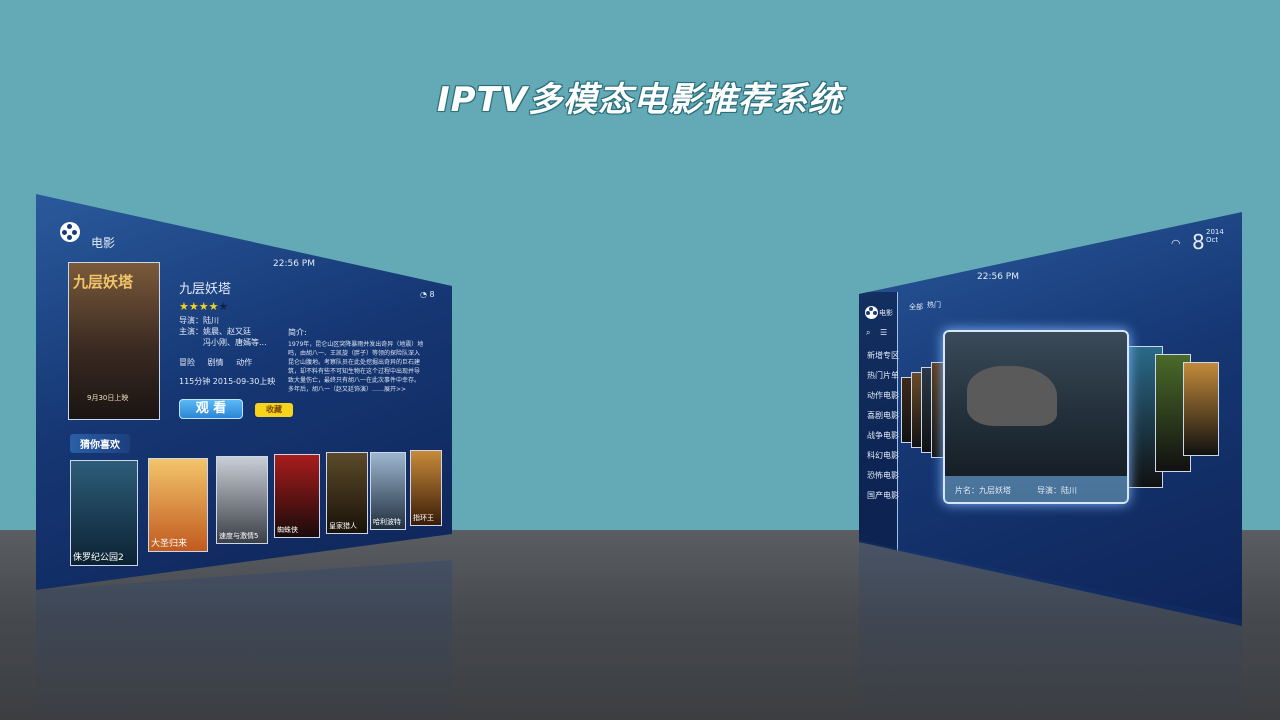 The image size is (1280, 720). What do you see at coordinates (215, 331) in the screenshot?
I see `cast-line-1: 主演：姚晨、赵又廷` at bounding box center [215, 331].